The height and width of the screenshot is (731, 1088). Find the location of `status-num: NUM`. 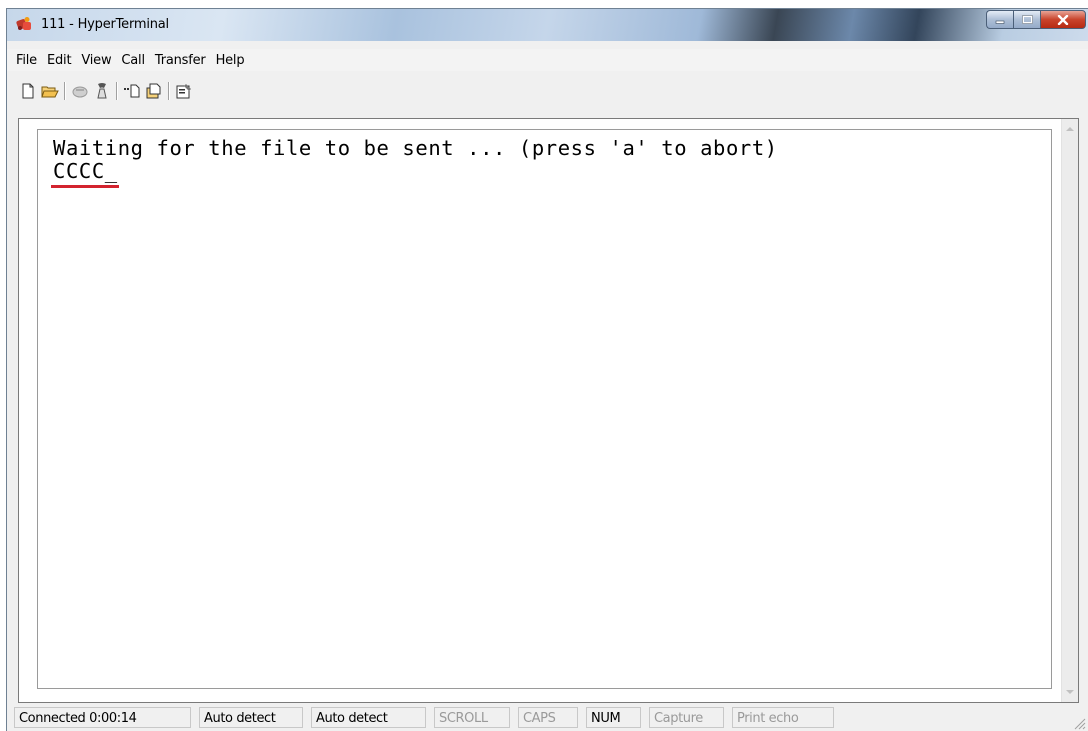

status-num: NUM is located at coordinates (613, 717).